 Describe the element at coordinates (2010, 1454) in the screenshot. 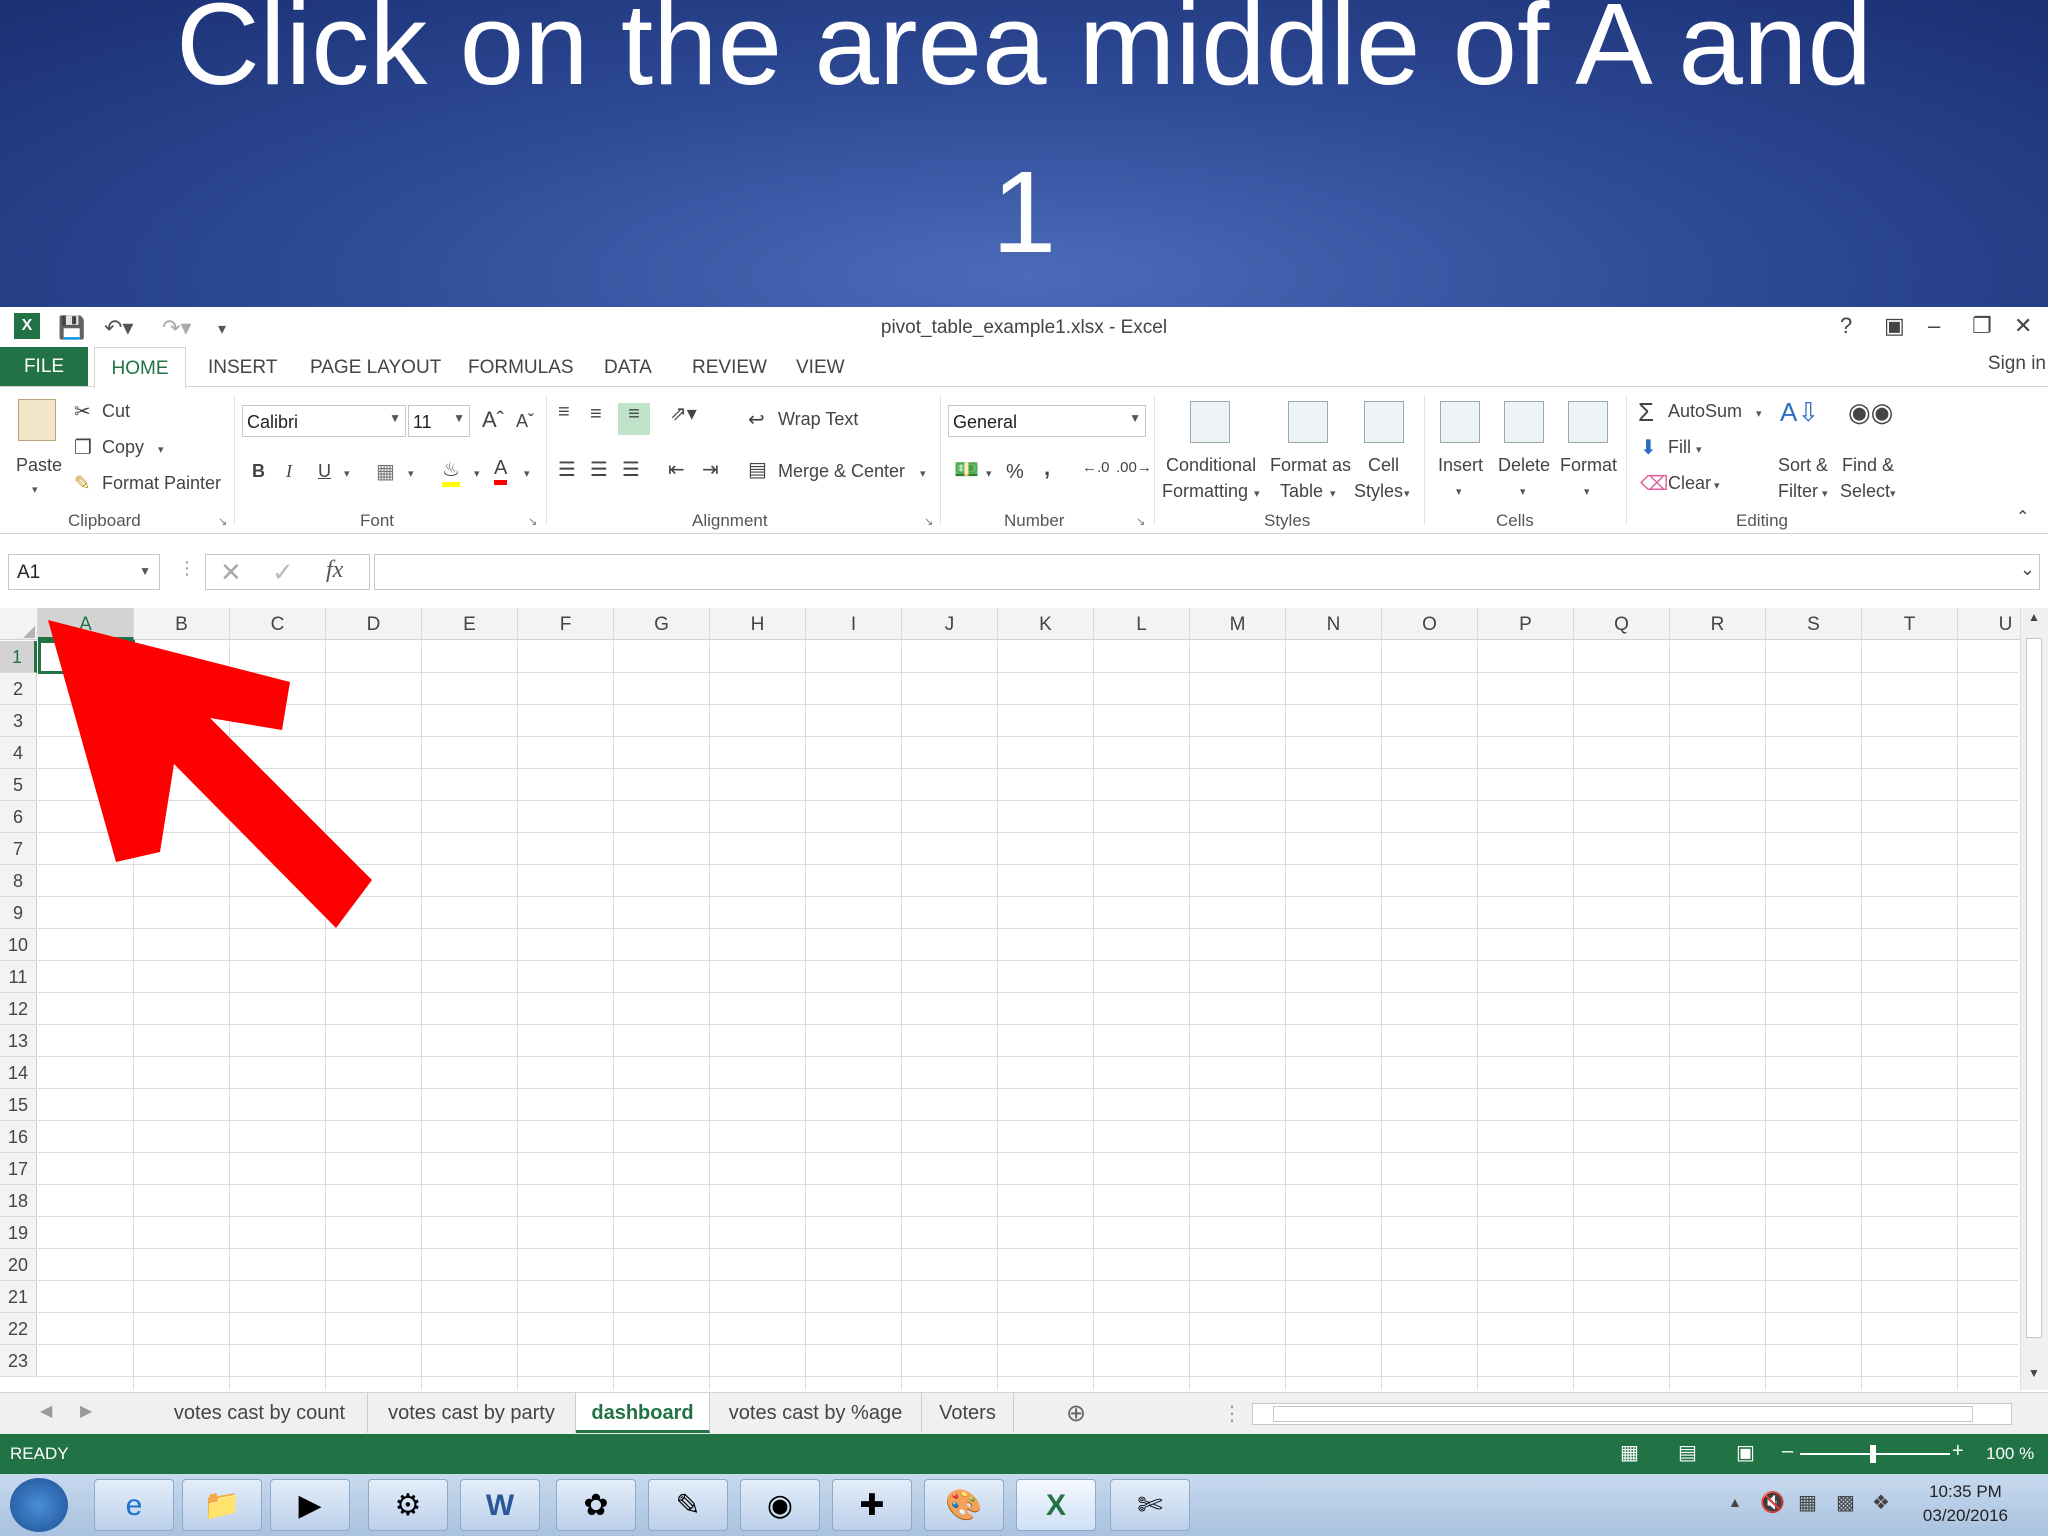

I see `zoom-level: 100 %` at that location.